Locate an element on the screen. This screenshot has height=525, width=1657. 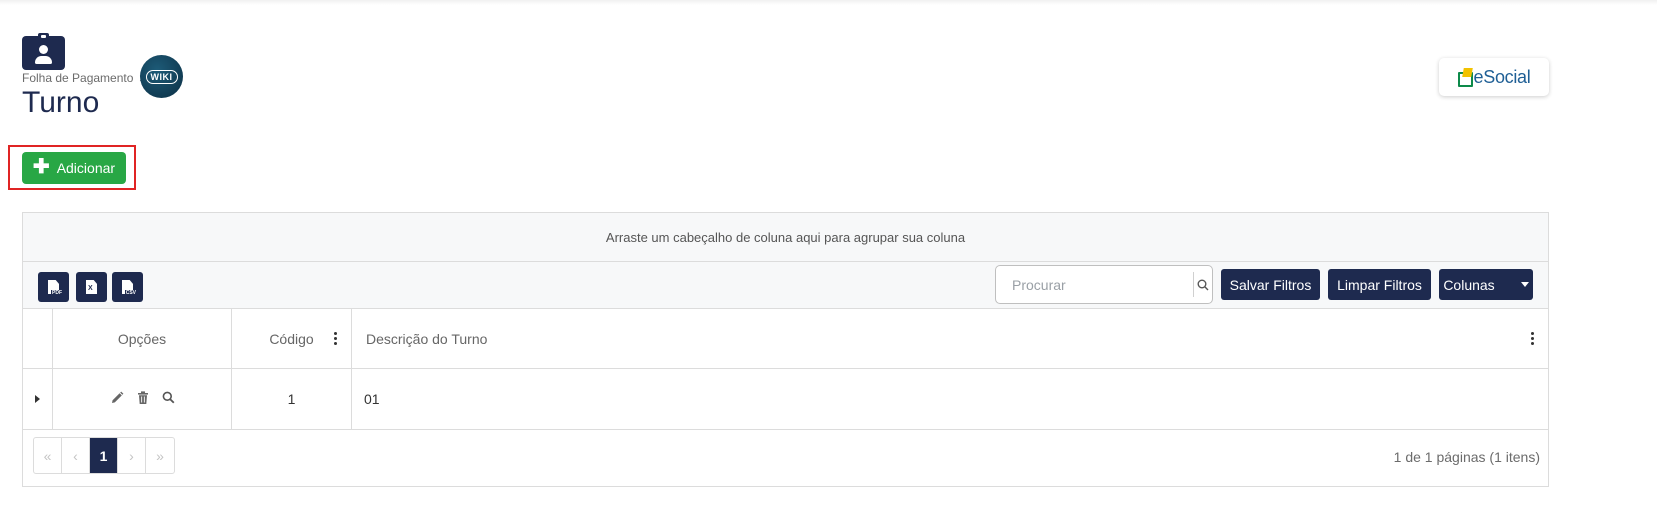
column-header-code-label: Código is located at coordinates (291, 338).